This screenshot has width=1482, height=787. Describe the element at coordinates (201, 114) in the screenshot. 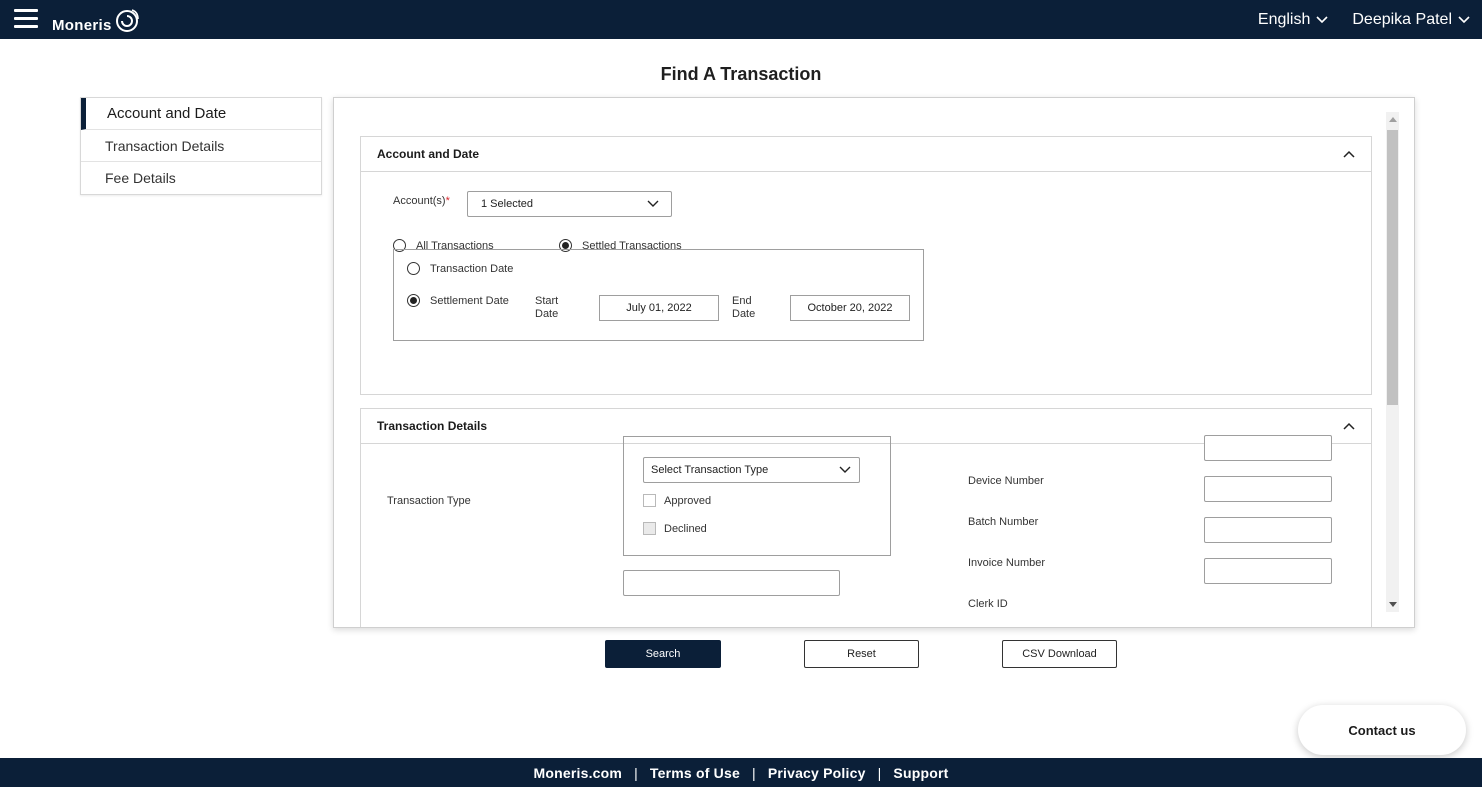

I see `sidebar-item-account-and-date: Account and Date` at that location.